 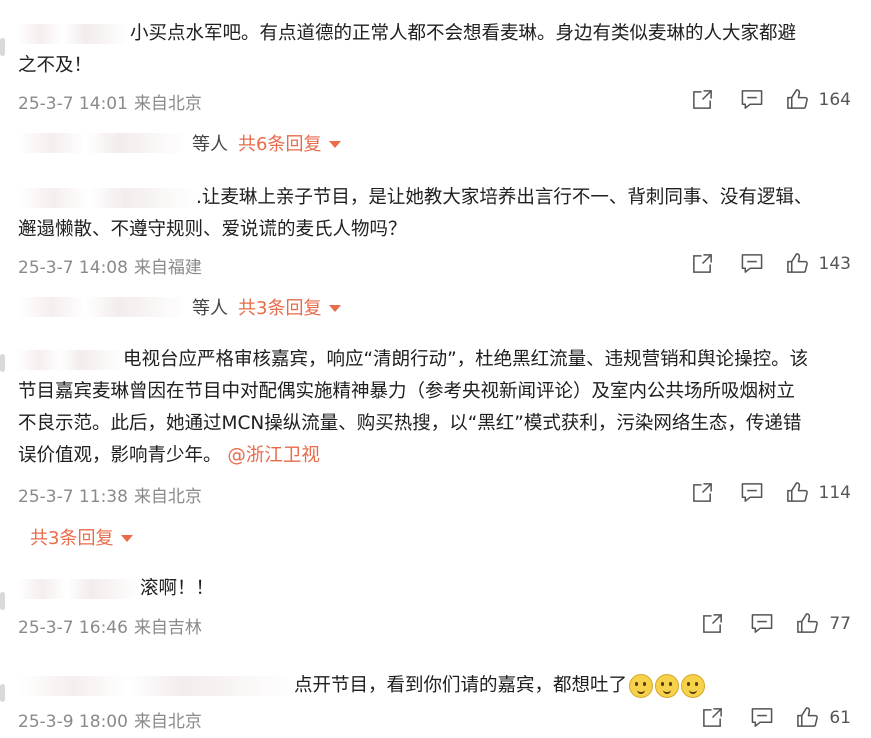 I want to click on location: 来自吉林, so click(x=167, y=628).